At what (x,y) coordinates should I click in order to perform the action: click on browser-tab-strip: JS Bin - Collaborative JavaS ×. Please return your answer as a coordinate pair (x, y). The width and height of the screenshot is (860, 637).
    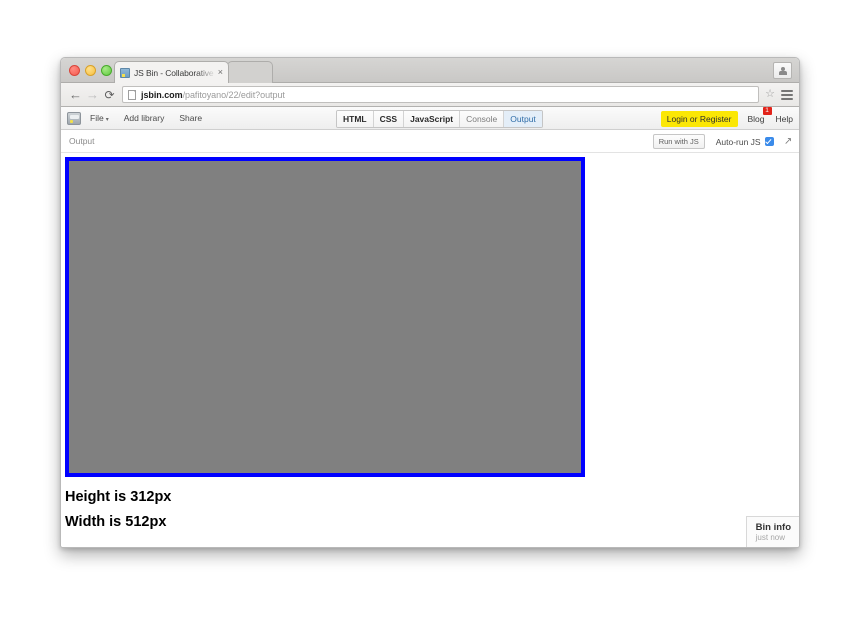
    Looking at the image, I should click on (430, 70).